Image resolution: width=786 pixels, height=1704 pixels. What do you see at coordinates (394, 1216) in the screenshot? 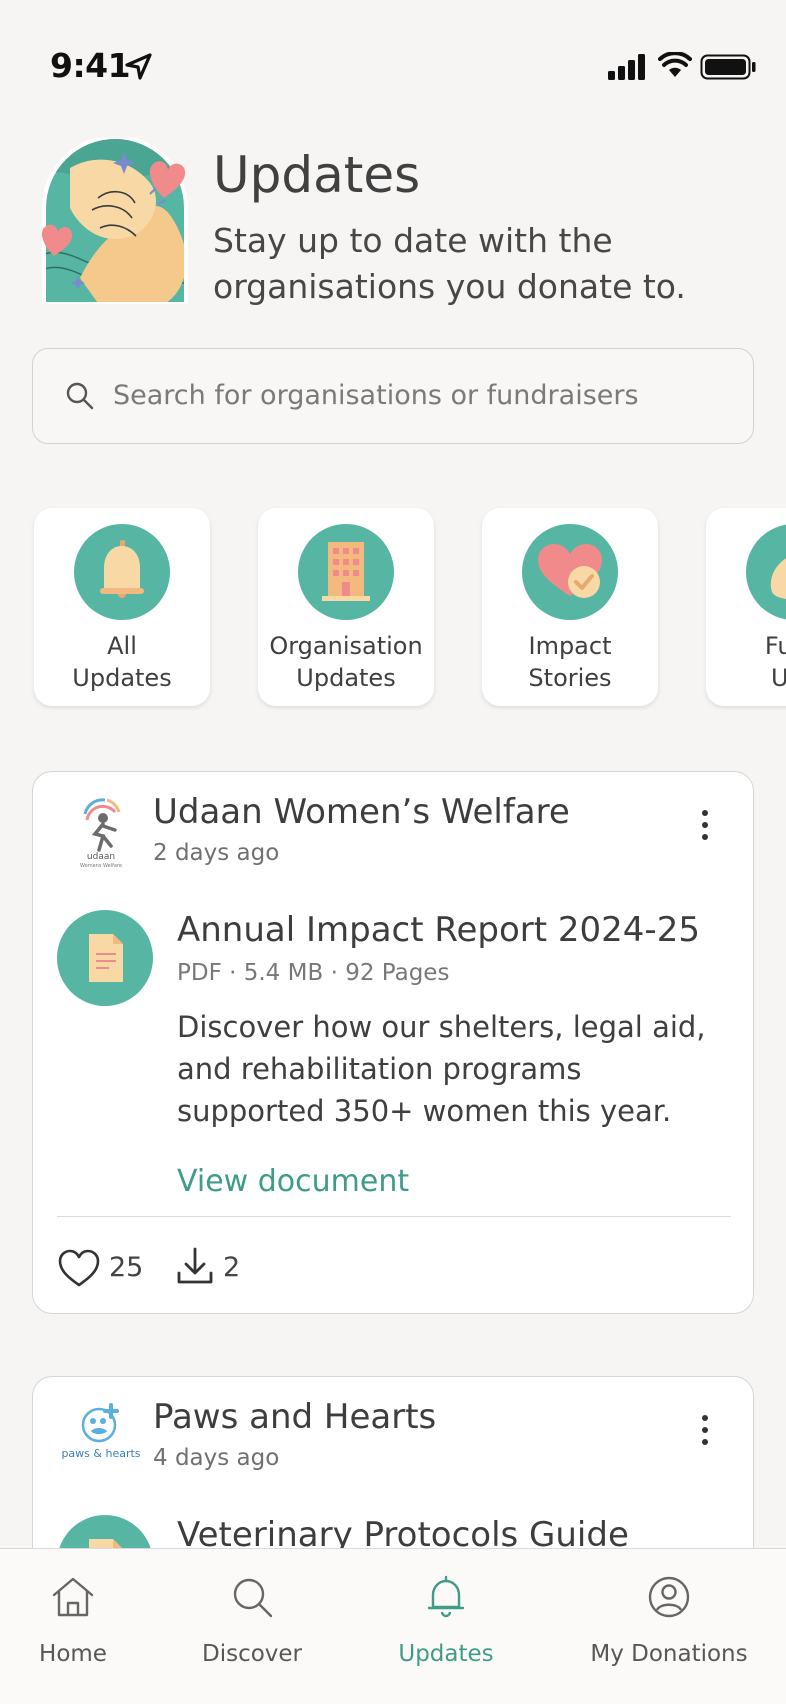
I see `card-divider` at bounding box center [394, 1216].